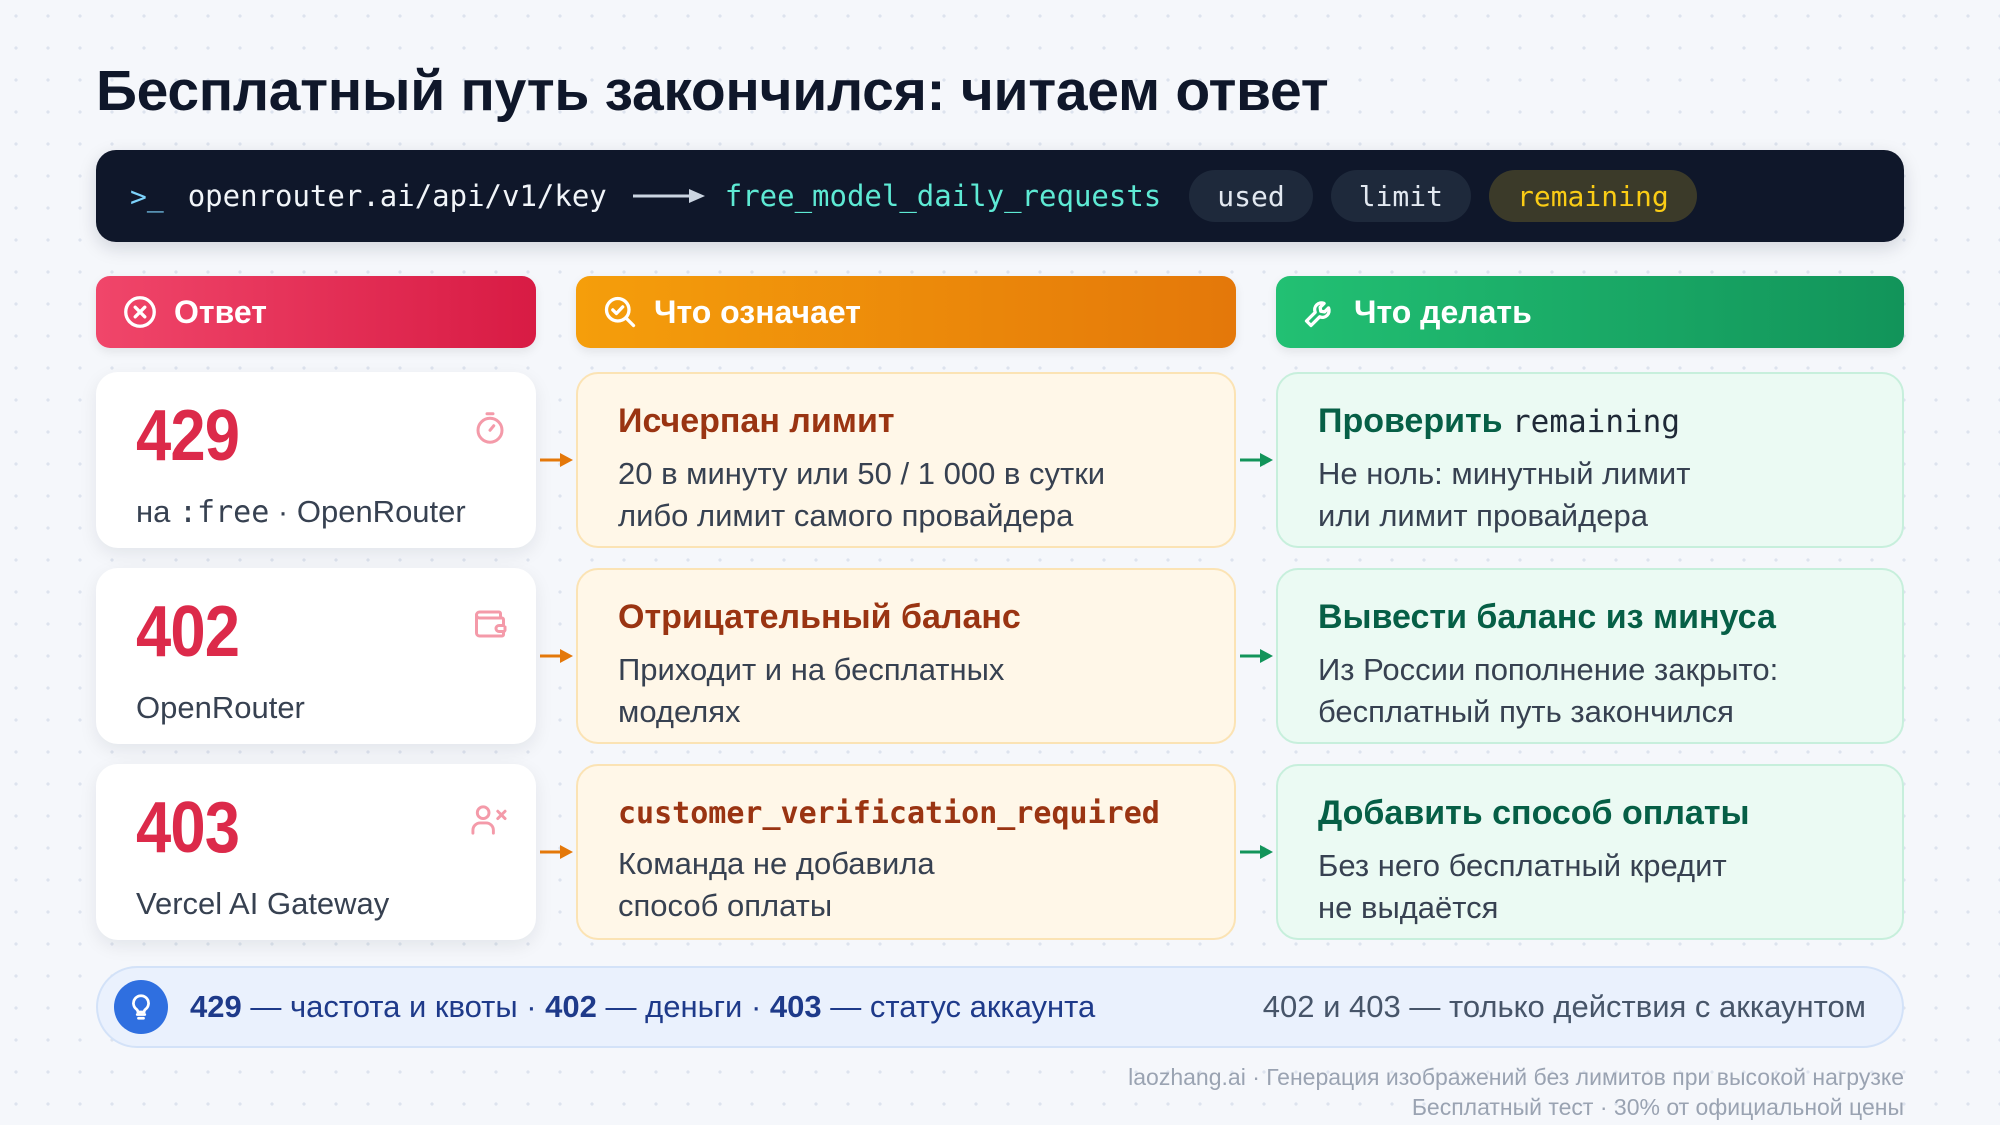 The image size is (2000, 1125). What do you see at coordinates (1610, 887) in the screenshot?
I see `action-text: Без него бесплатный кредит не выдаётся` at bounding box center [1610, 887].